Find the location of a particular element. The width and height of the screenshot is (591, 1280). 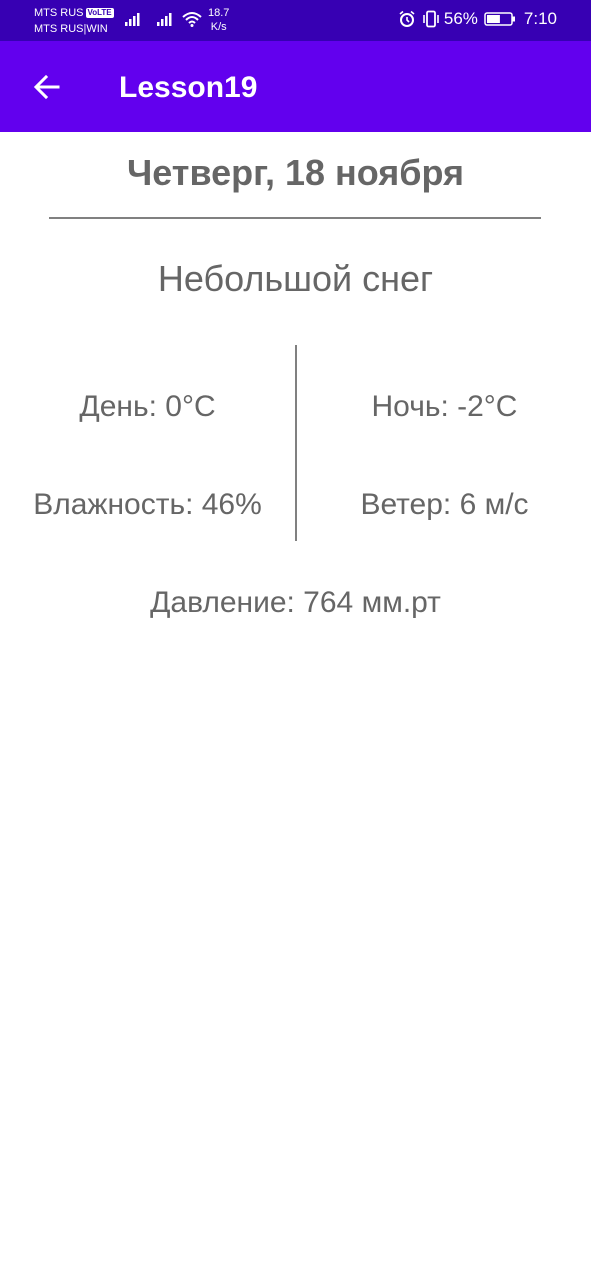

carrier-1-label: MTS RUS is located at coordinates (59, 13).